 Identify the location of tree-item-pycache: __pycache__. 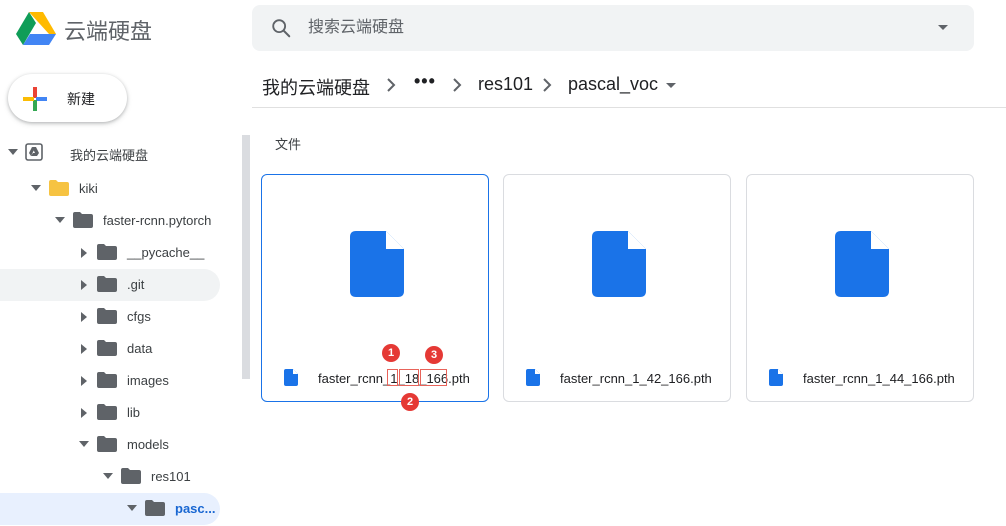
(110, 253).